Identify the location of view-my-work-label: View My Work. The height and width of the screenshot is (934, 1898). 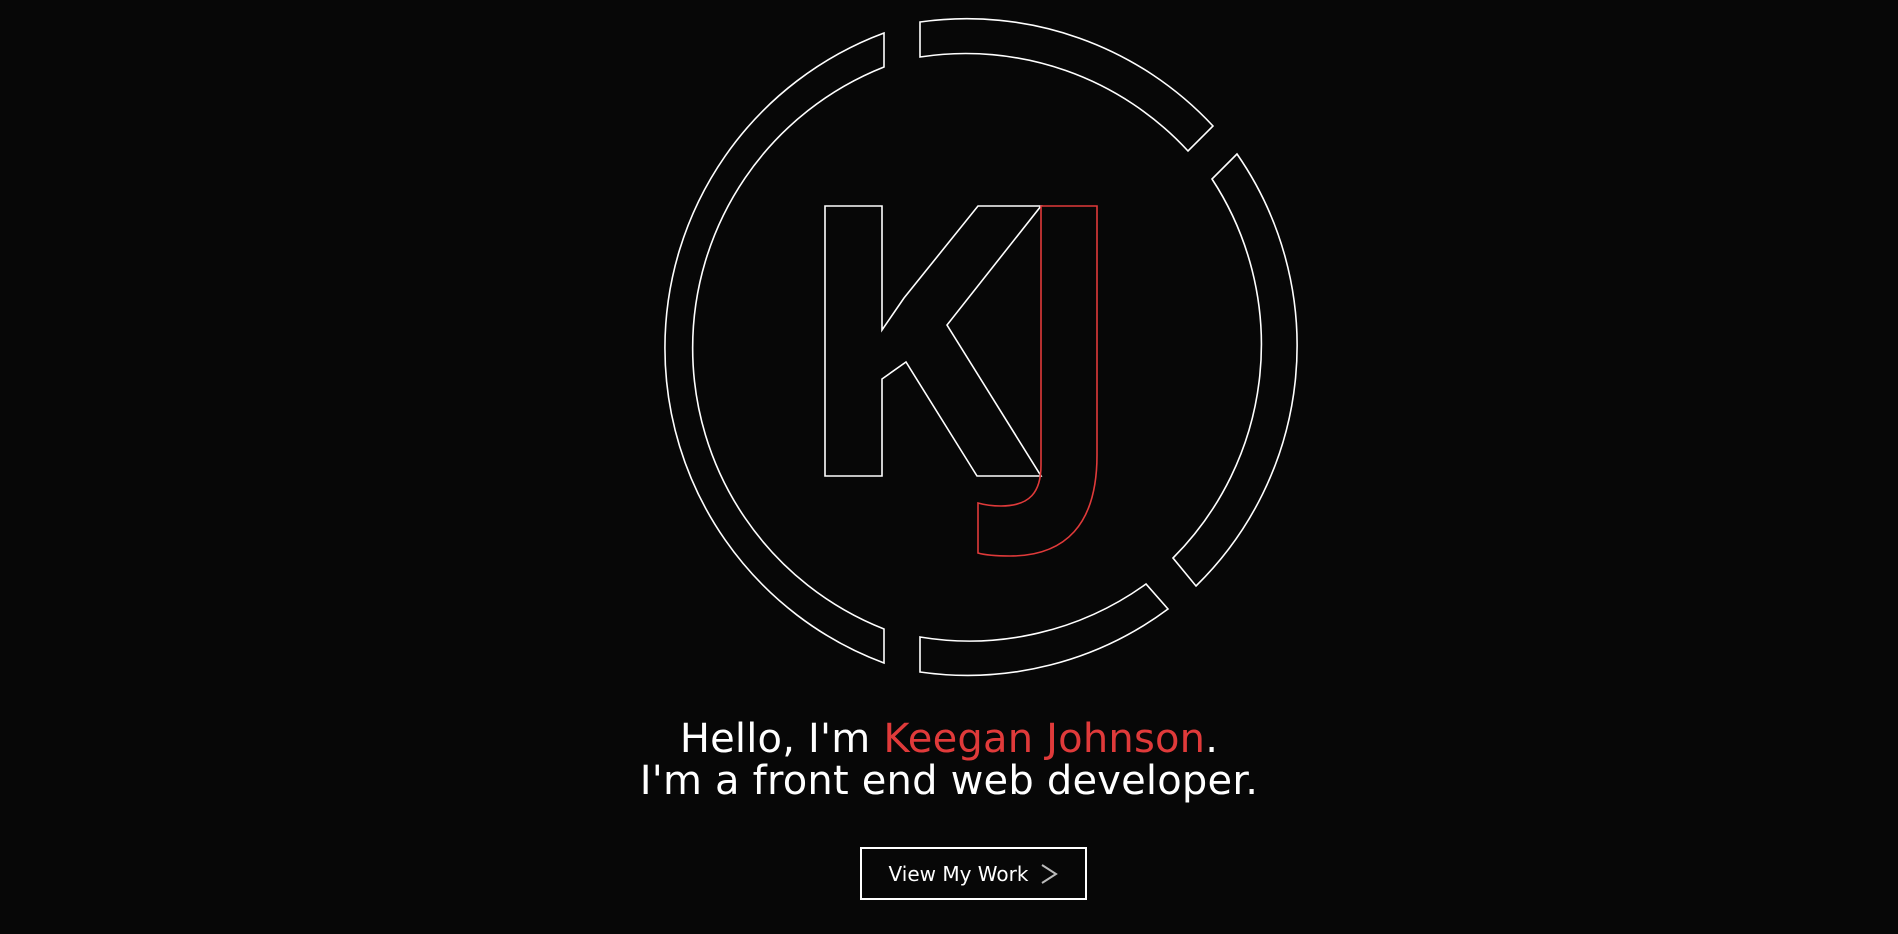
(958, 873).